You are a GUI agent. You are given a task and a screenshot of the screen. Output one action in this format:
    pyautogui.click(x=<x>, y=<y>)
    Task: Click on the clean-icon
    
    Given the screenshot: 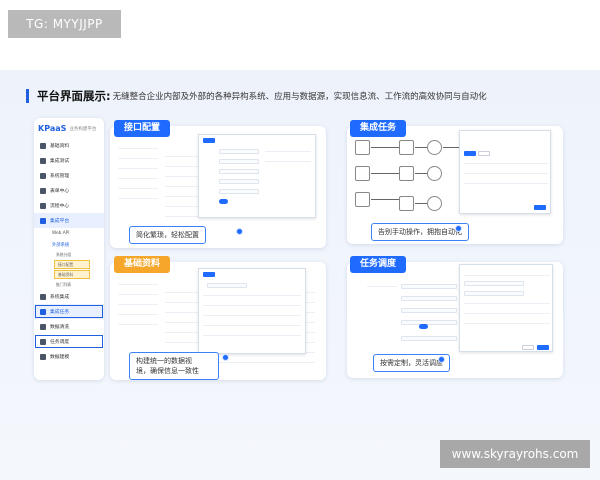 What is the action you would take?
    pyautogui.click(x=43, y=326)
    